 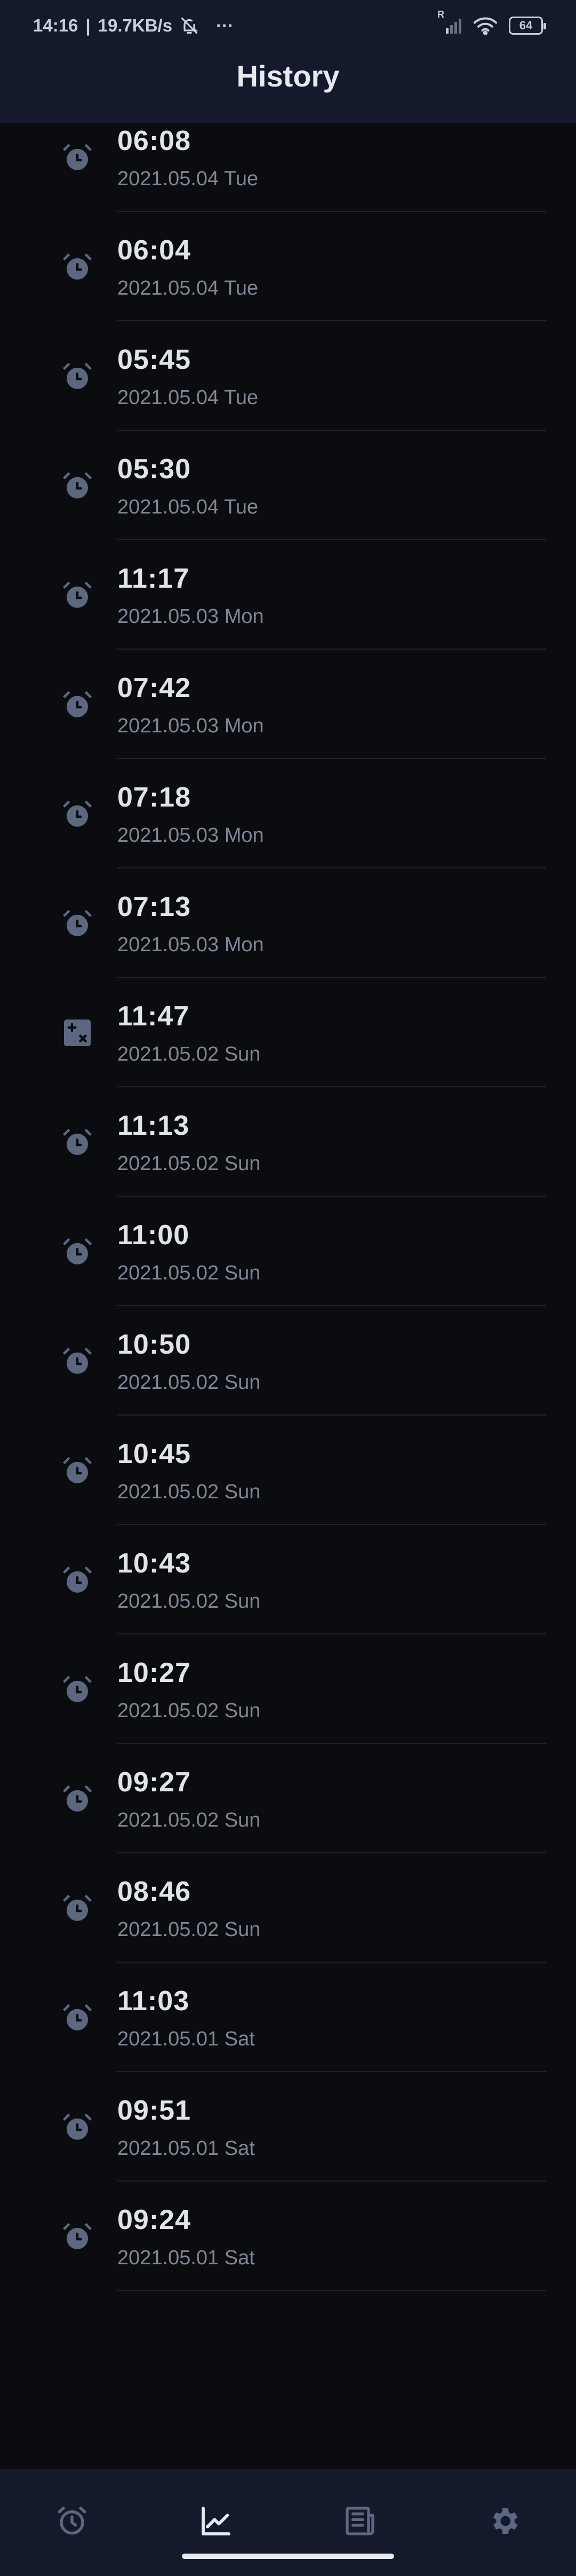 I want to click on history-time: 09:51, so click(x=154, y=2110).